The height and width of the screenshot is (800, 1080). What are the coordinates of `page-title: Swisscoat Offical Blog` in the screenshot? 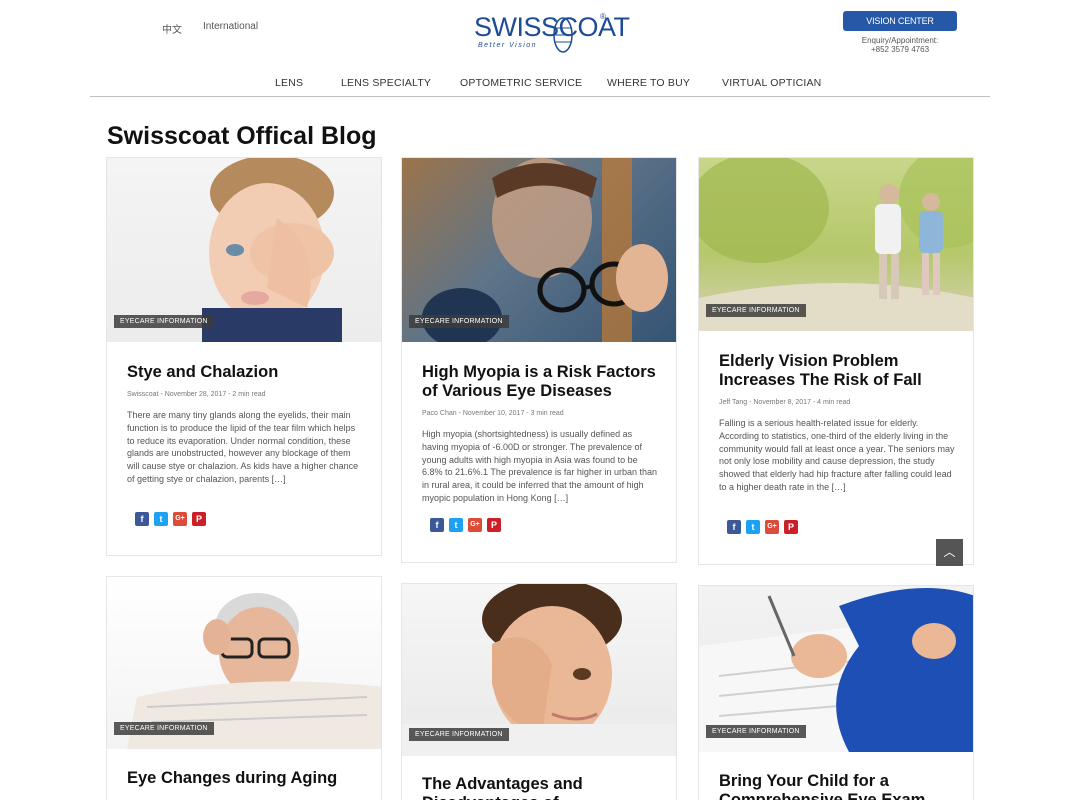 It's located at (242, 136).